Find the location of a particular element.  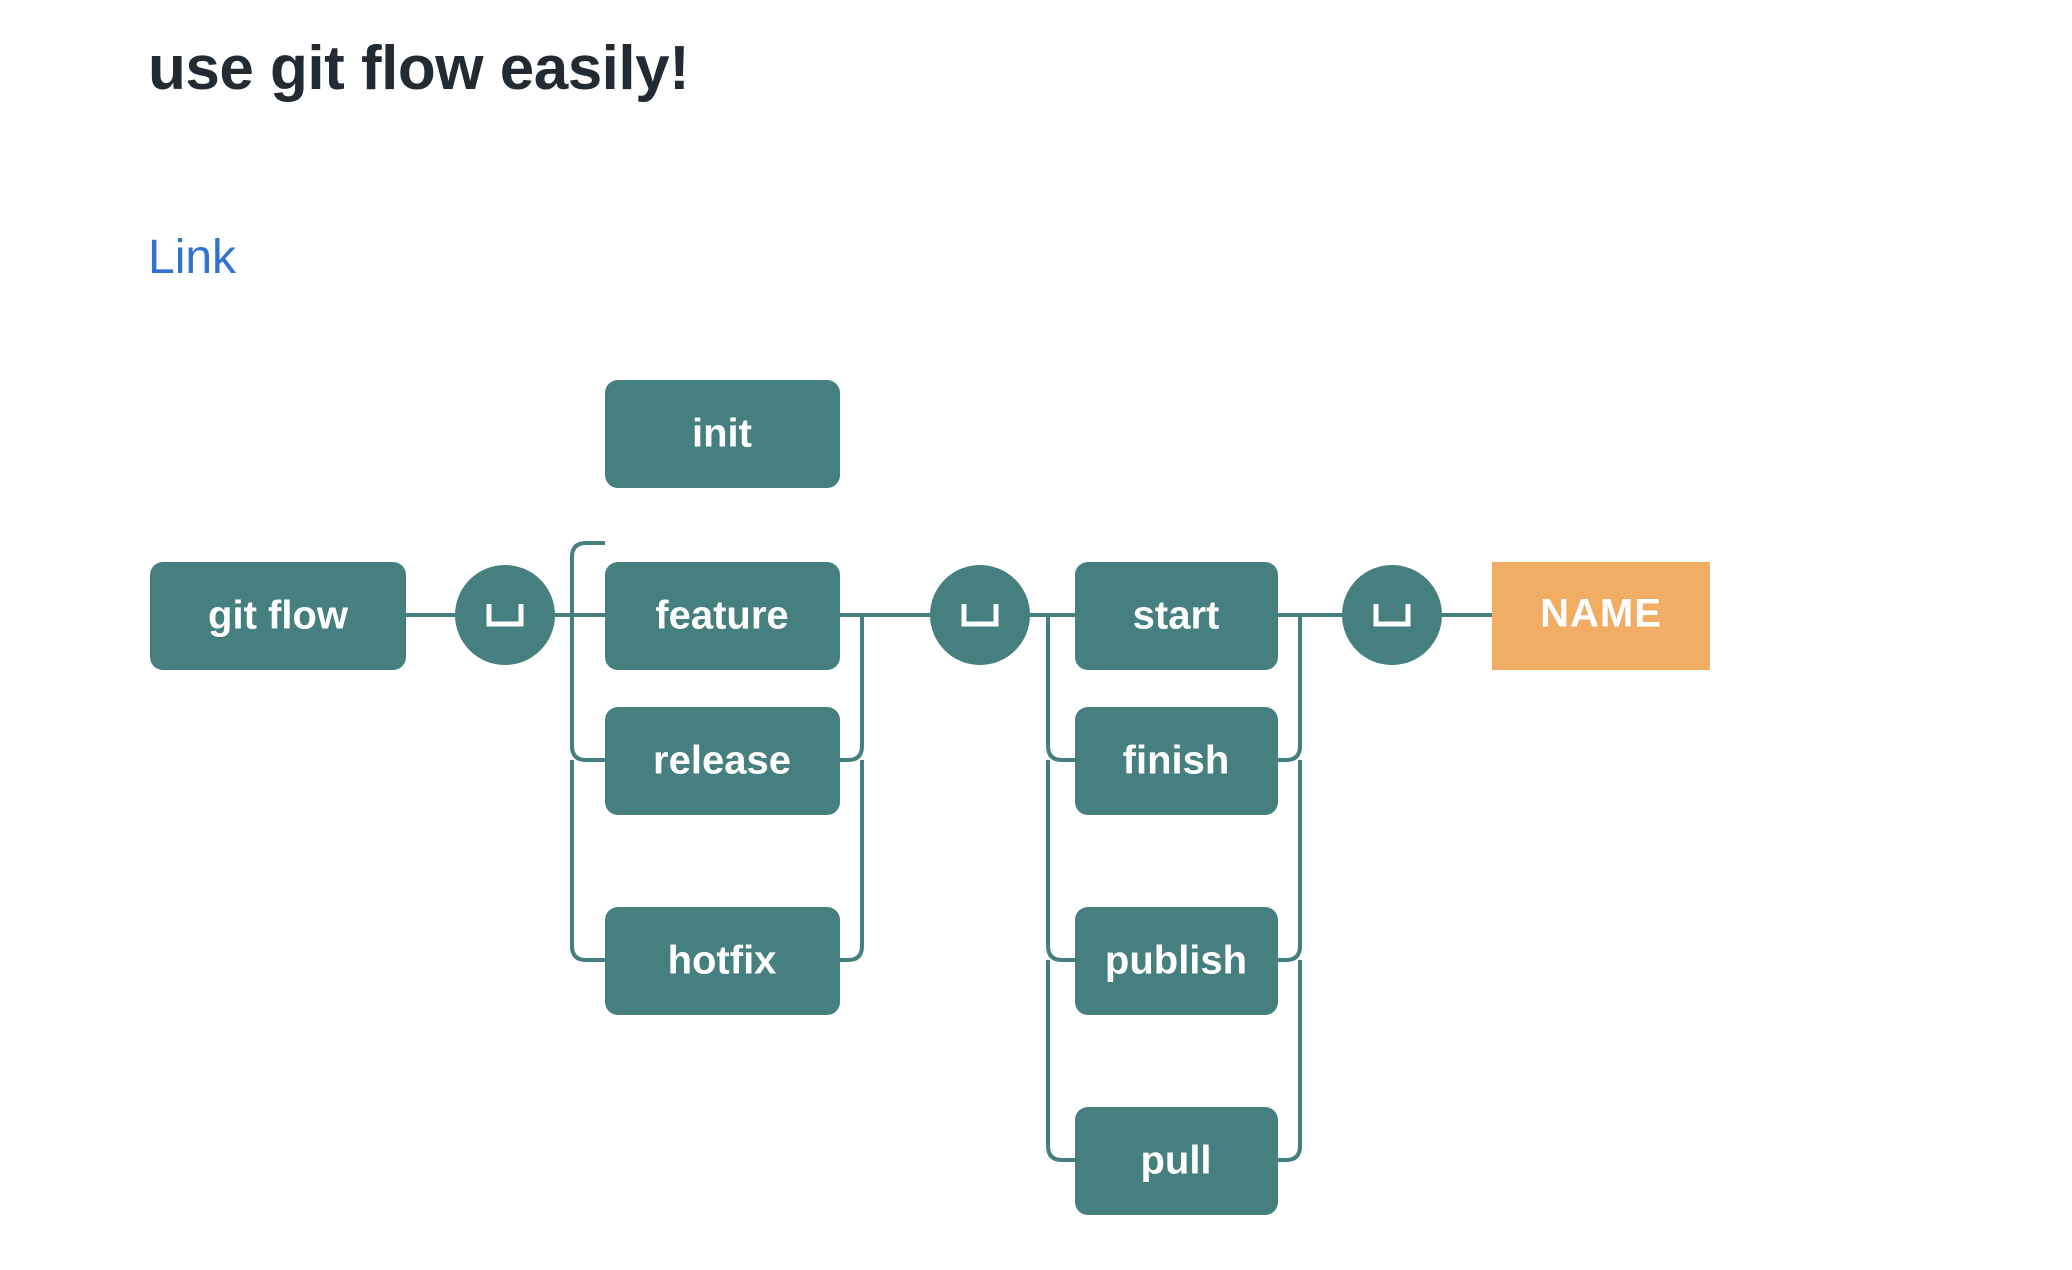

node-init-label: init is located at coordinates (722, 434).